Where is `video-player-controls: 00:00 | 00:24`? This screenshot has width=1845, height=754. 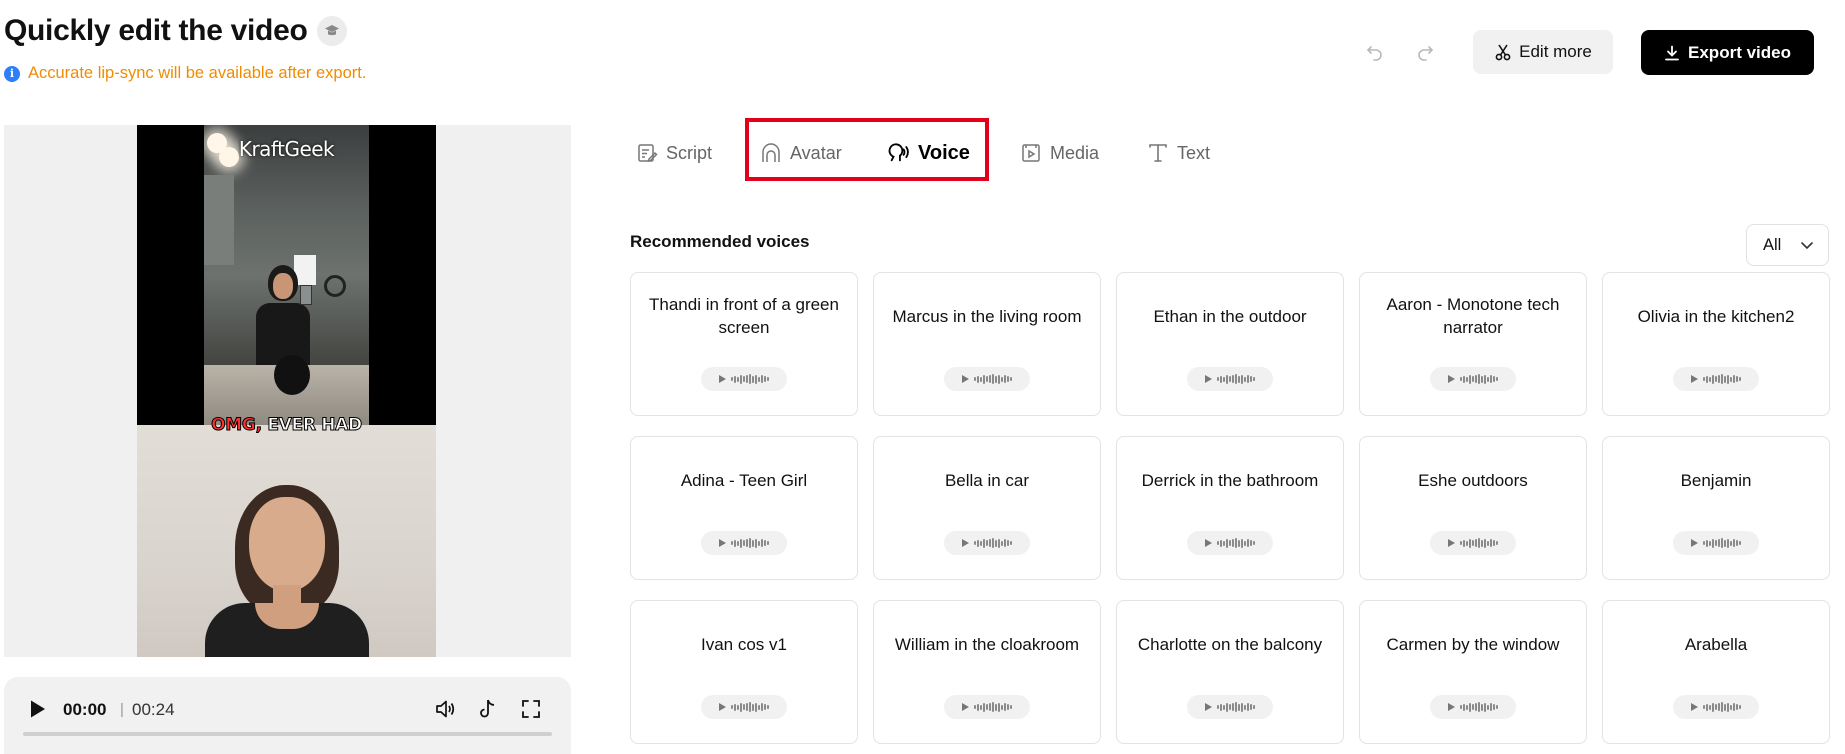 video-player-controls: 00:00 | 00:24 is located at coordinates (287, 715).